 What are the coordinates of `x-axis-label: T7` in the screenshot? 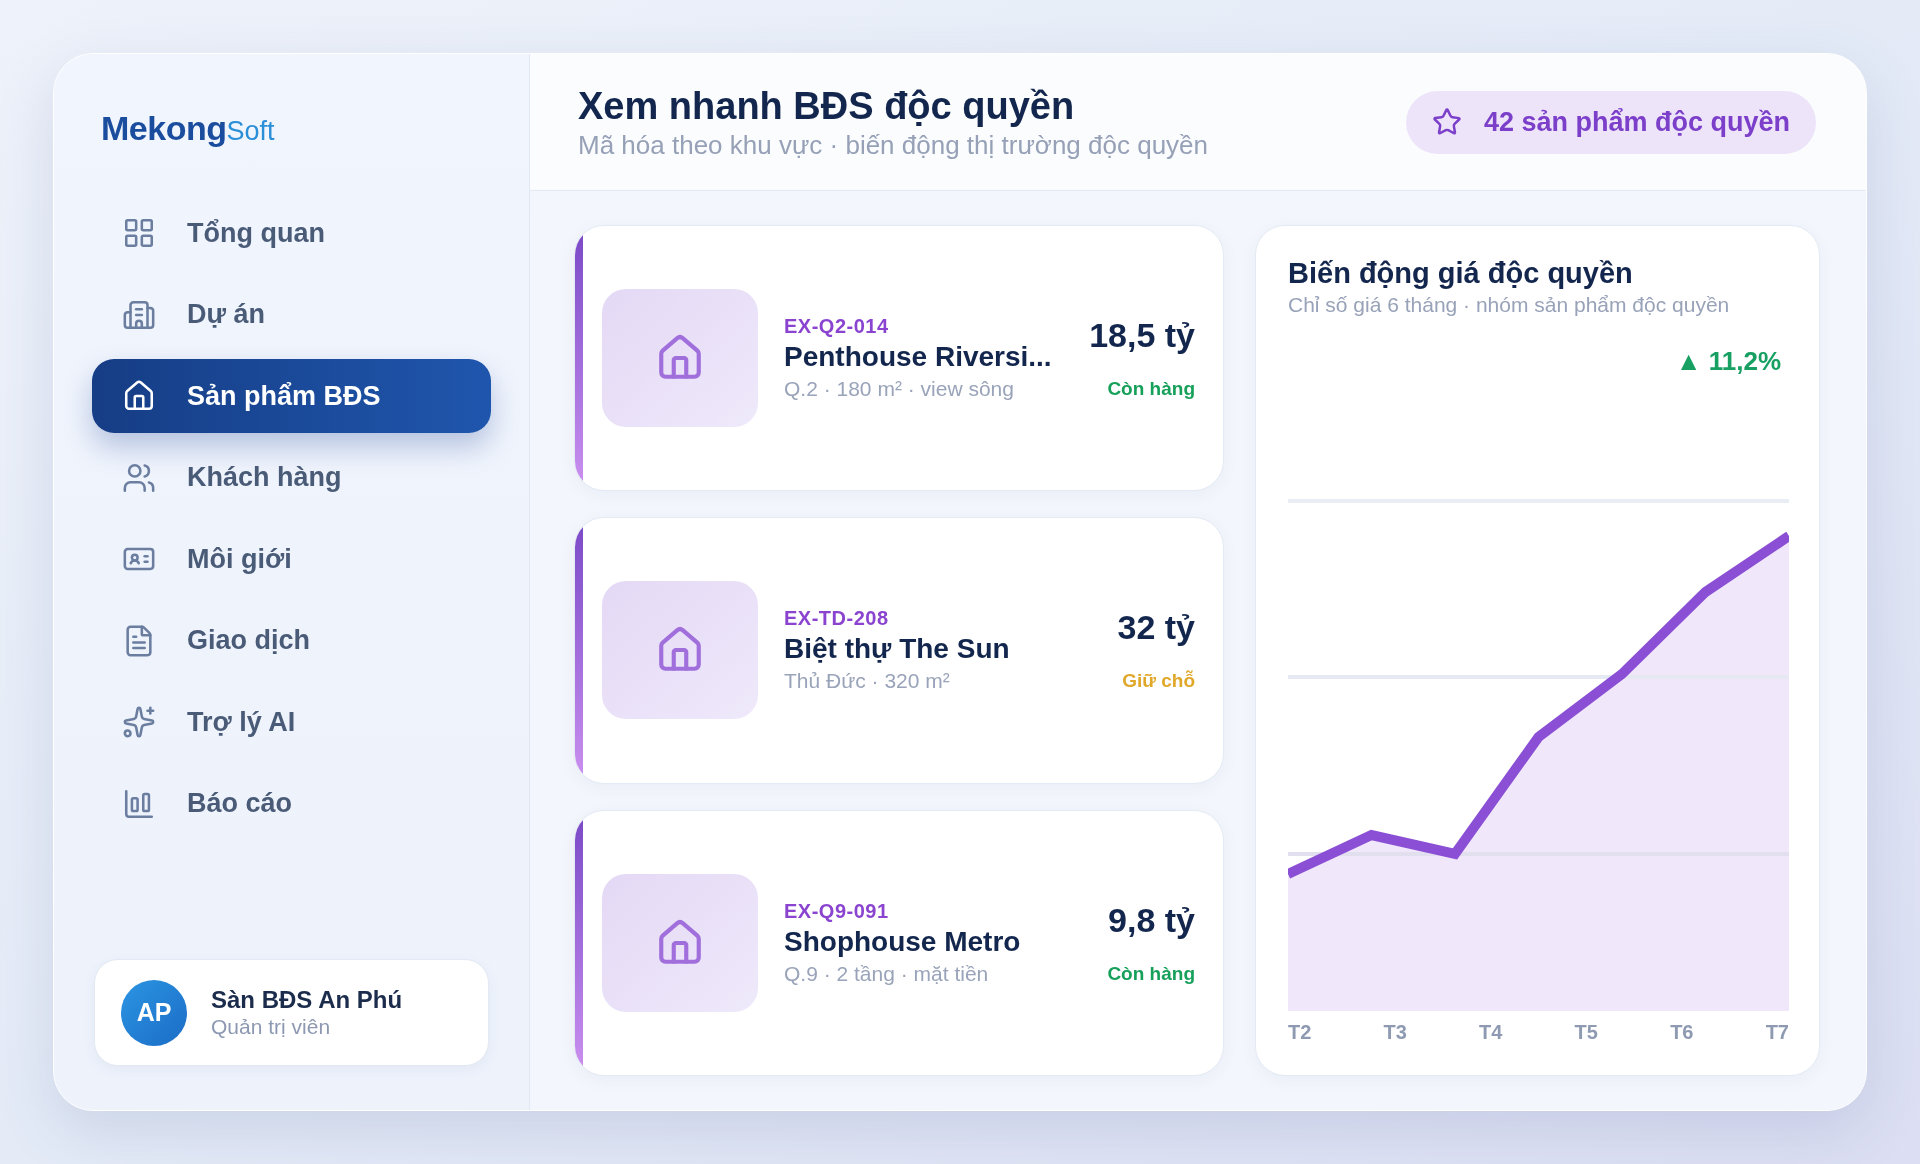 It's located at (1777, 1032).